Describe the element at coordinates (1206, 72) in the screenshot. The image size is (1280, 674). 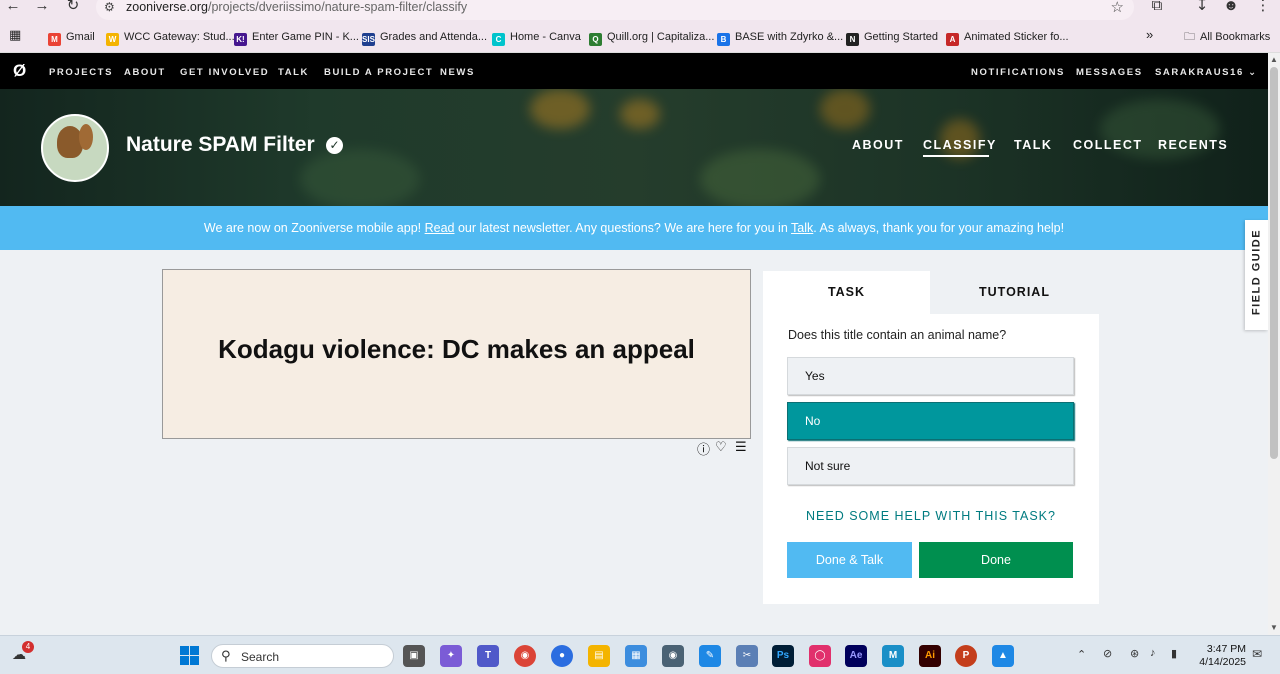
I see `user-menu: SARAKRAUS16 ⌄` at that location.